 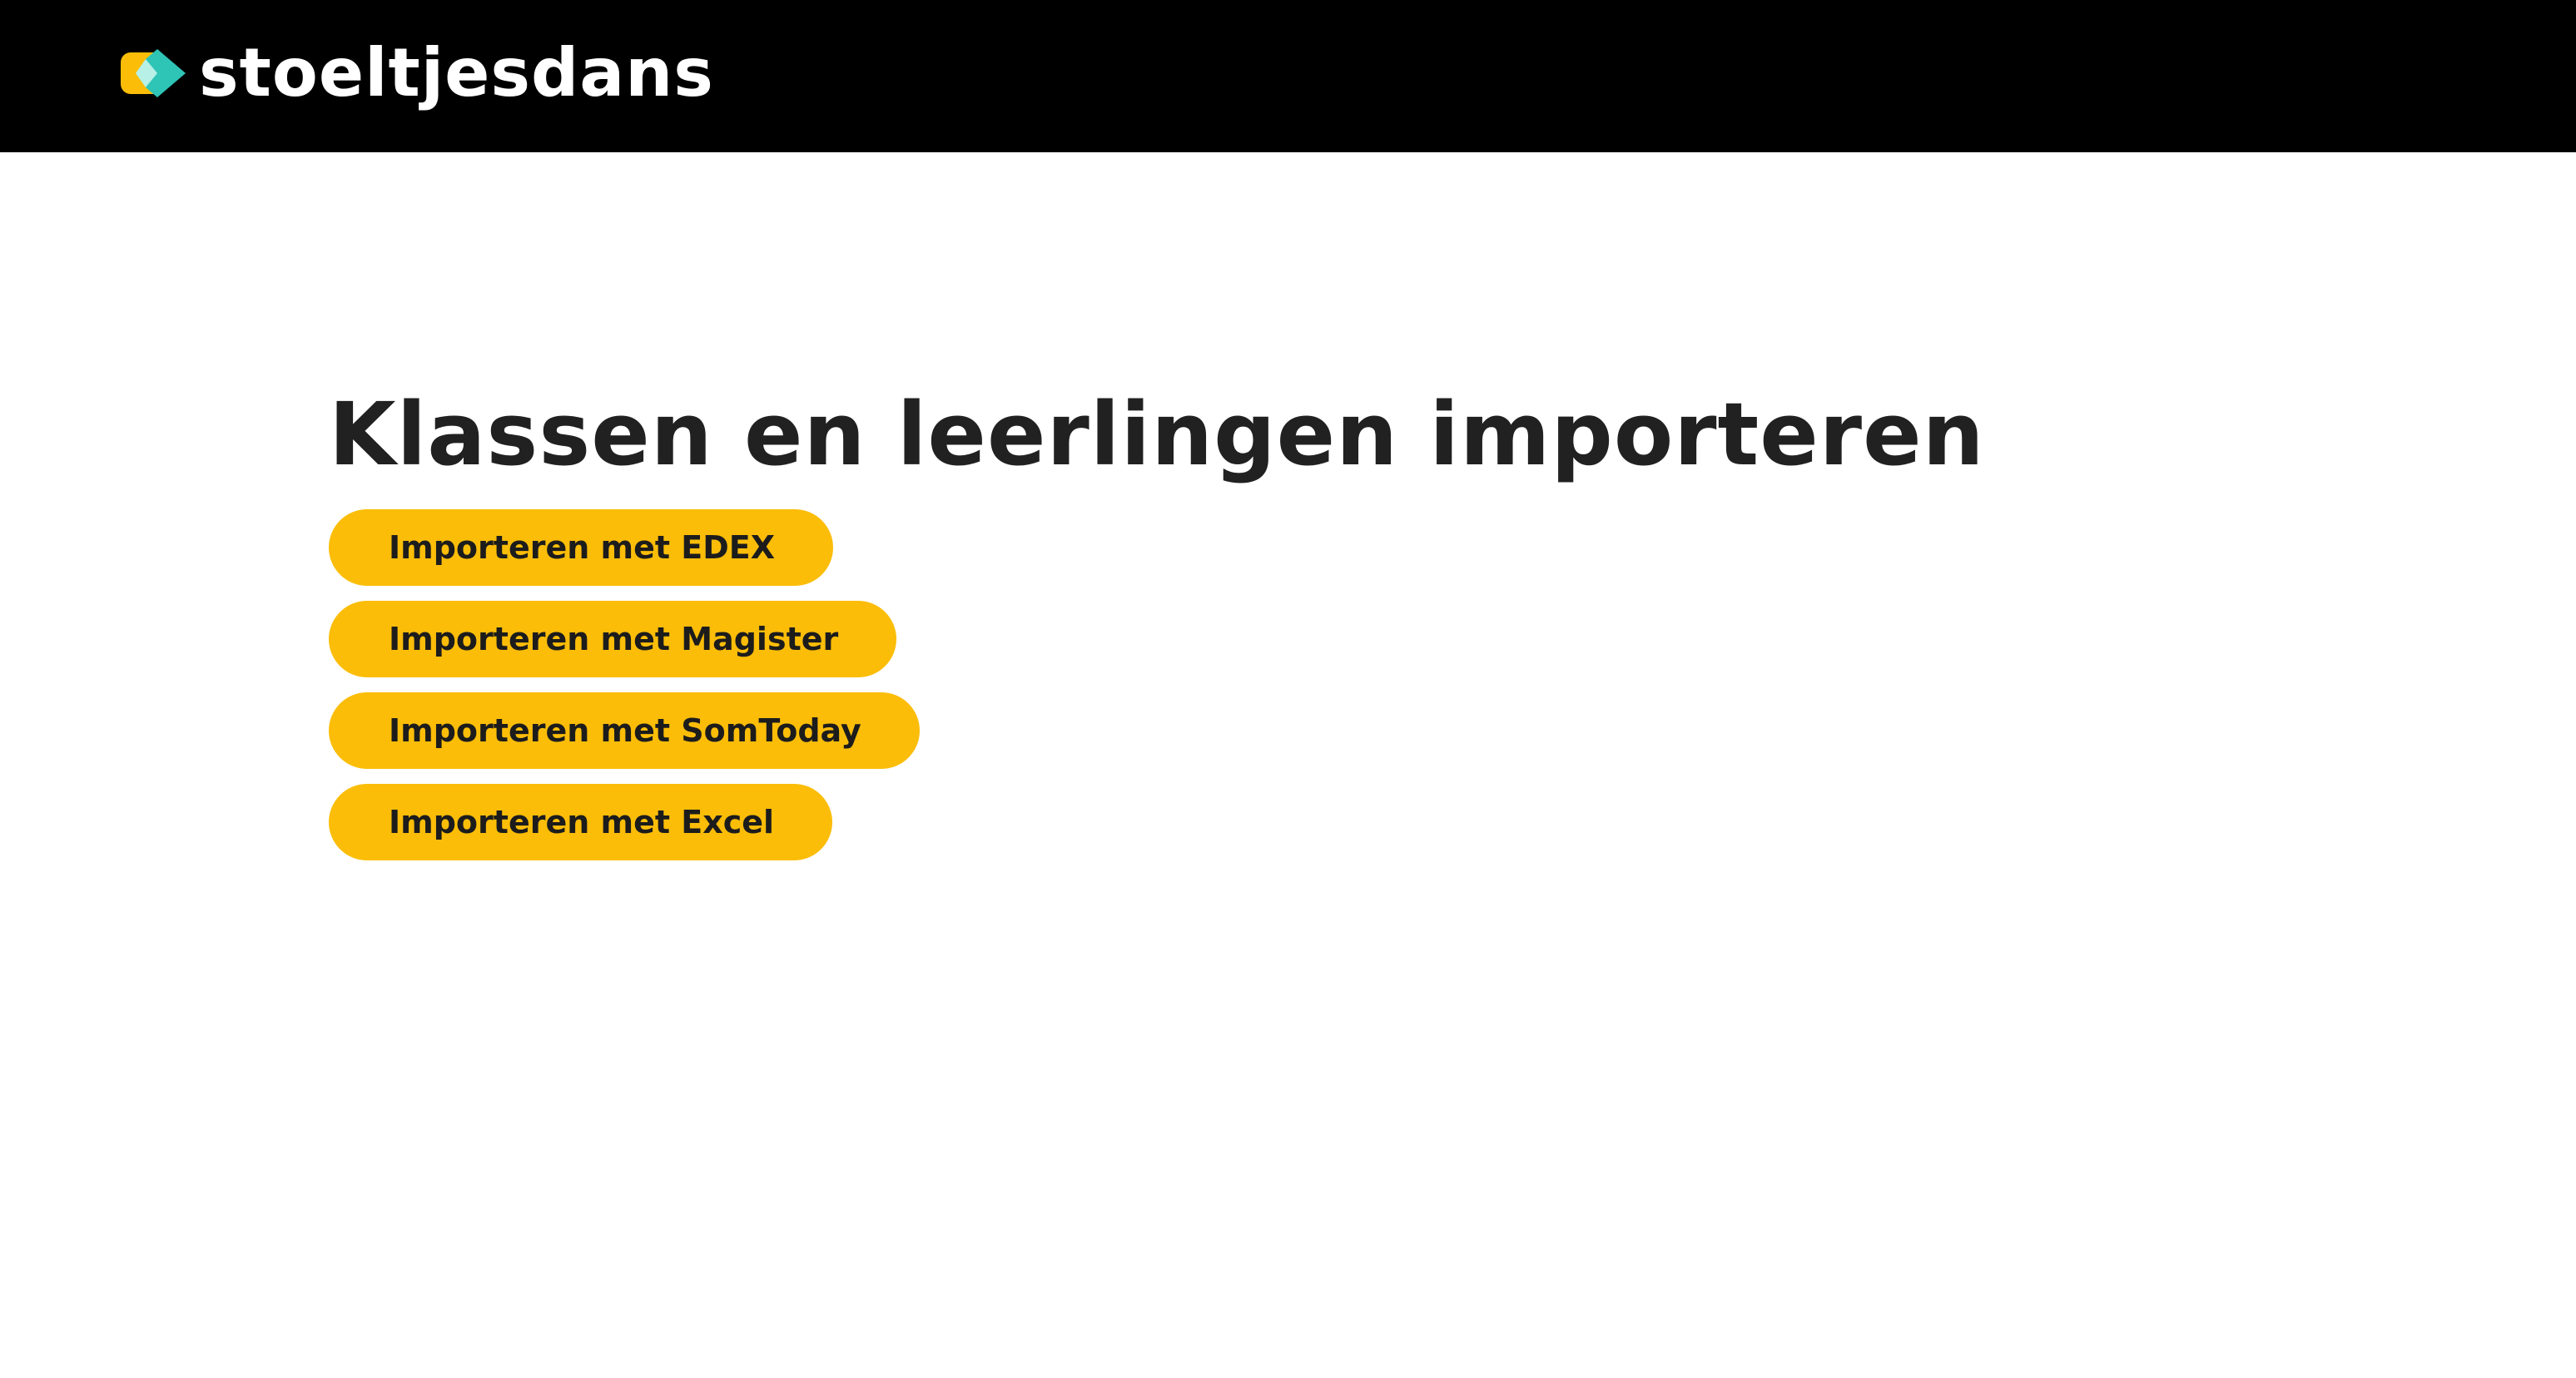 What do you see at coordinates (456, 73) in the screenshot?
I see `brand-name: stoeltjesdans` at bounding box center [456, 73].